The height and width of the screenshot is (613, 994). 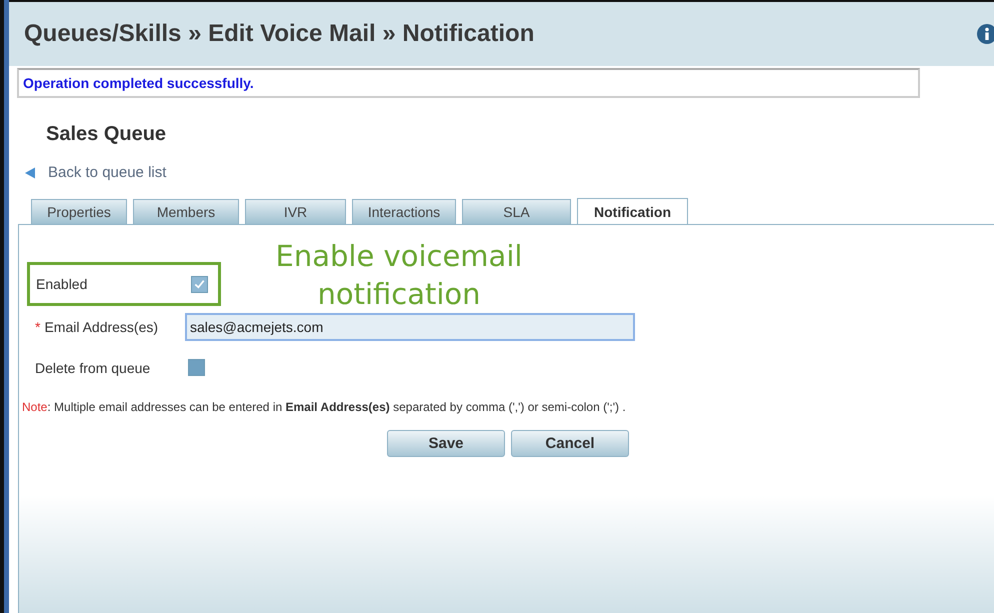 I want to click on back-link: Back to queue list, so click(x=107, y=172).